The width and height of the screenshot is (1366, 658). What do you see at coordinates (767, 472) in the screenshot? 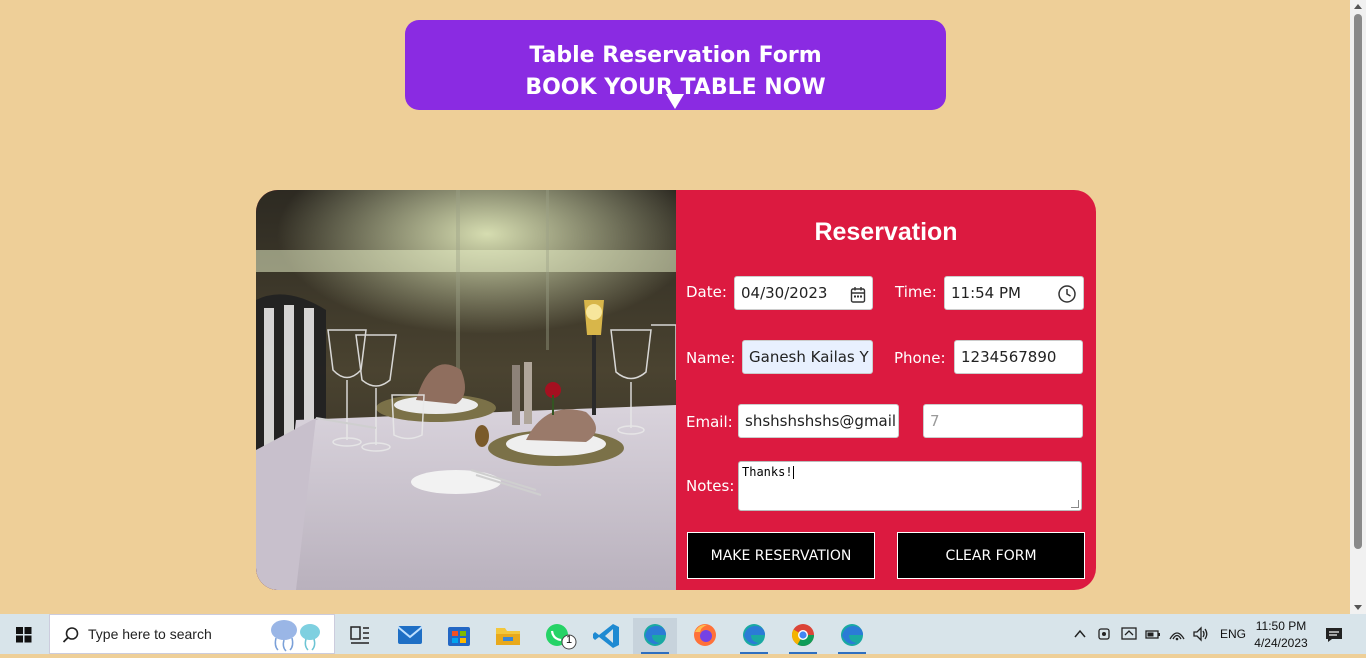
I see `notes-value: Thanks!` at bounding box center [767, 472].